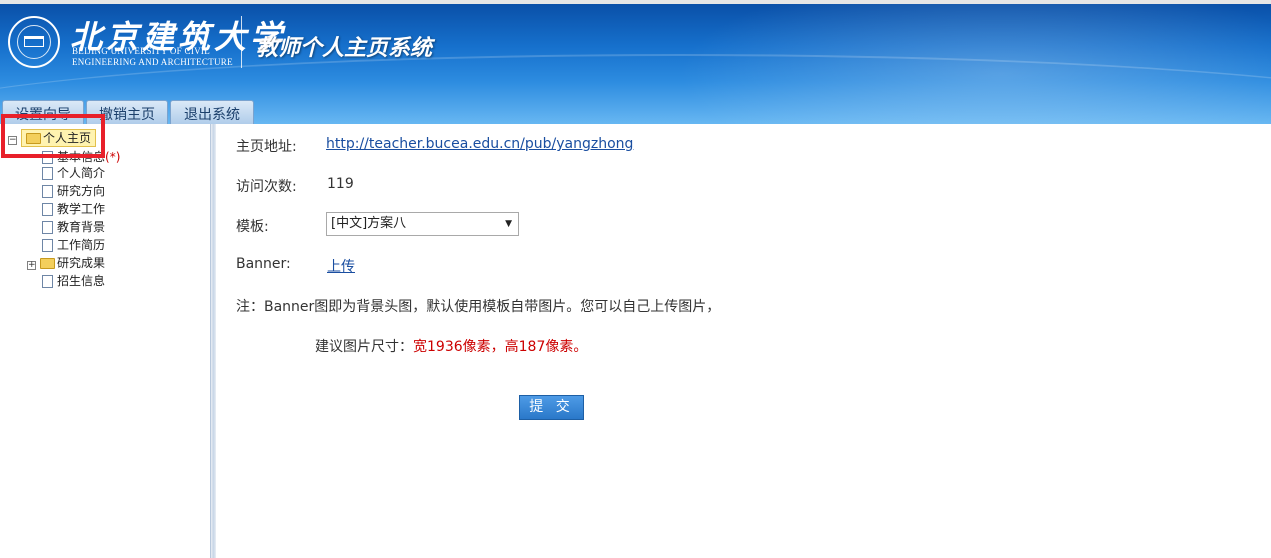 This screenshot has width=1271, height=558. Describe the element at coordinates (31, 265) in the screenshot. I see `expand-icon: +` at that location.